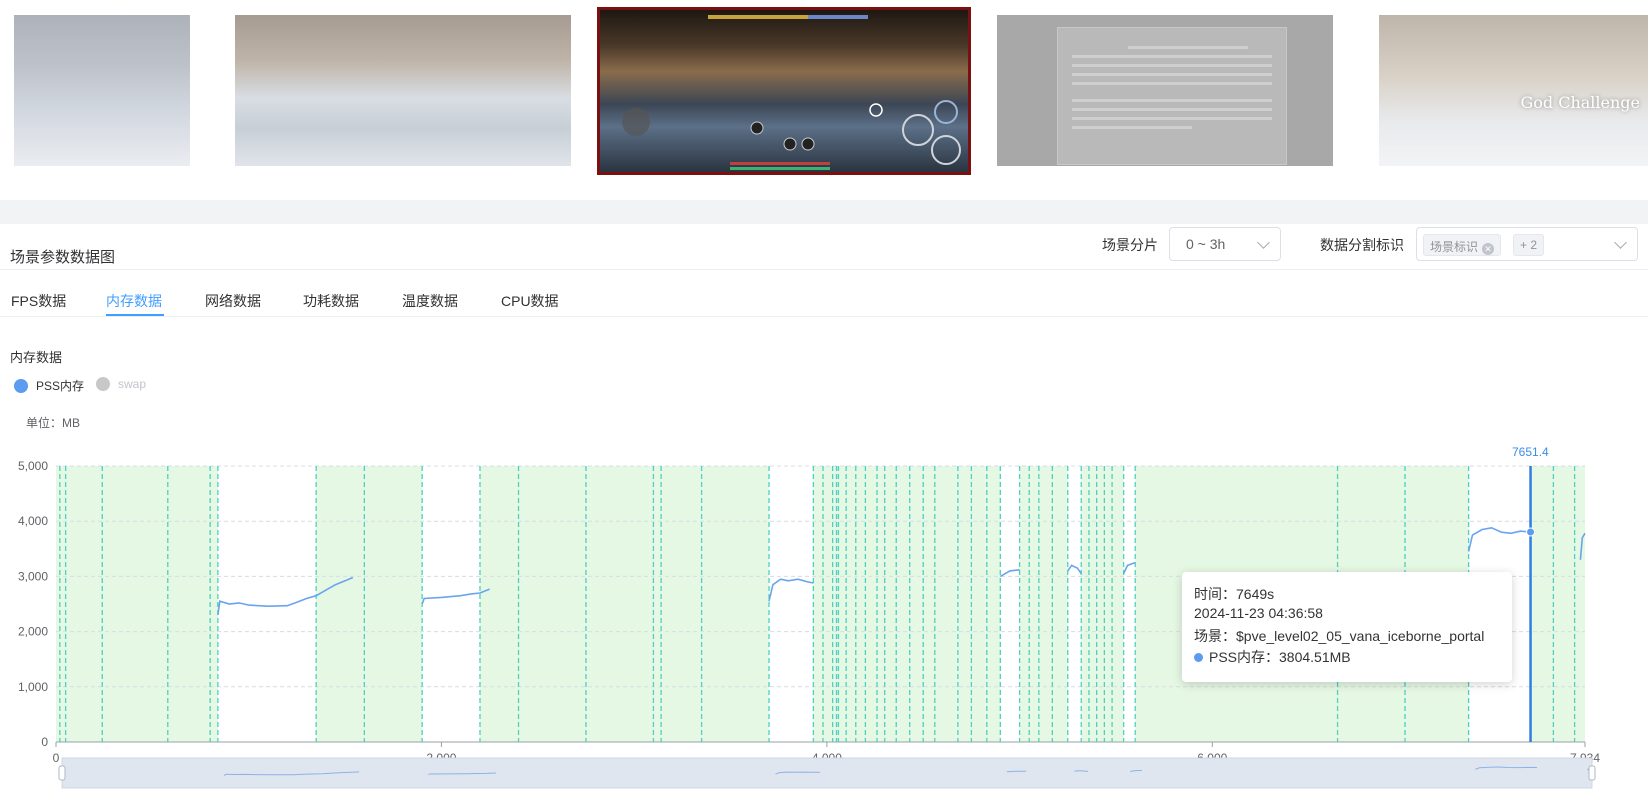  Describe the element at coordinates (44, 742) in the screenshot. I see `y-tick-label: 0` at that location.